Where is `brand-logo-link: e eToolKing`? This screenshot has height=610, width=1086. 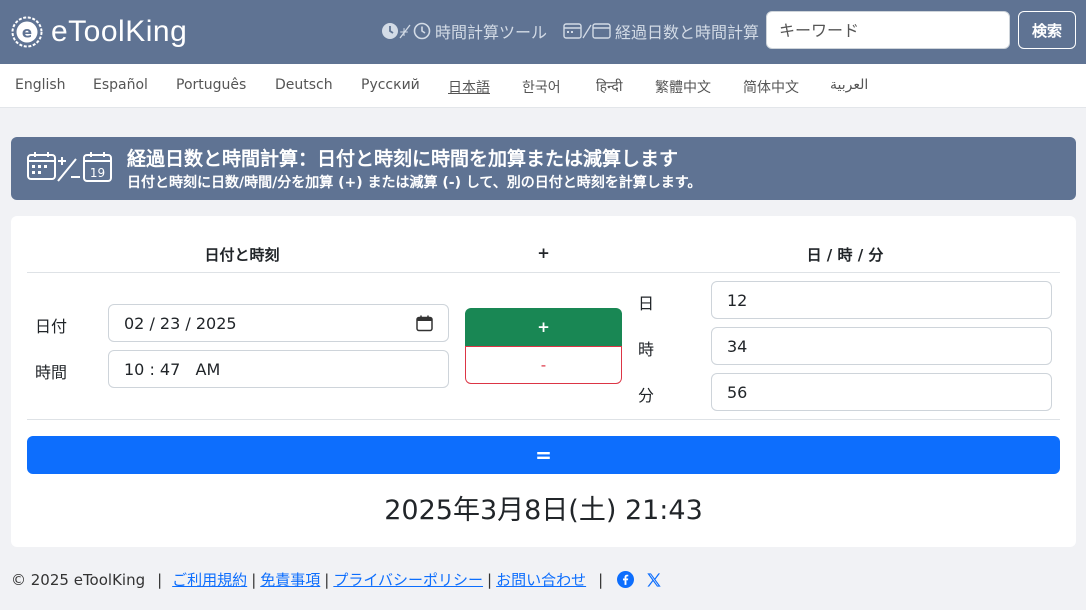 brand-logo-link: e eToolKing is located at coordinates (99, 32).